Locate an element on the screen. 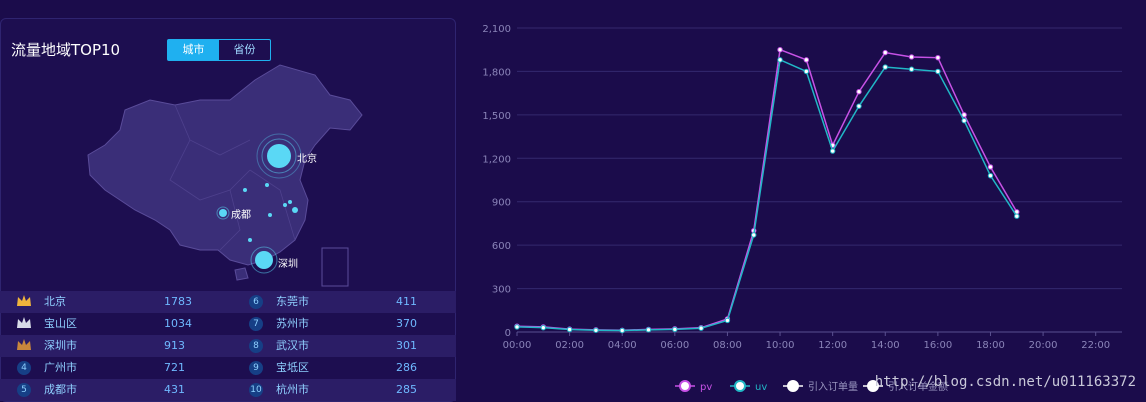 This screenshot has width=1146, height=402. rank-name: 成都市 is located at coordinates (60, 389).